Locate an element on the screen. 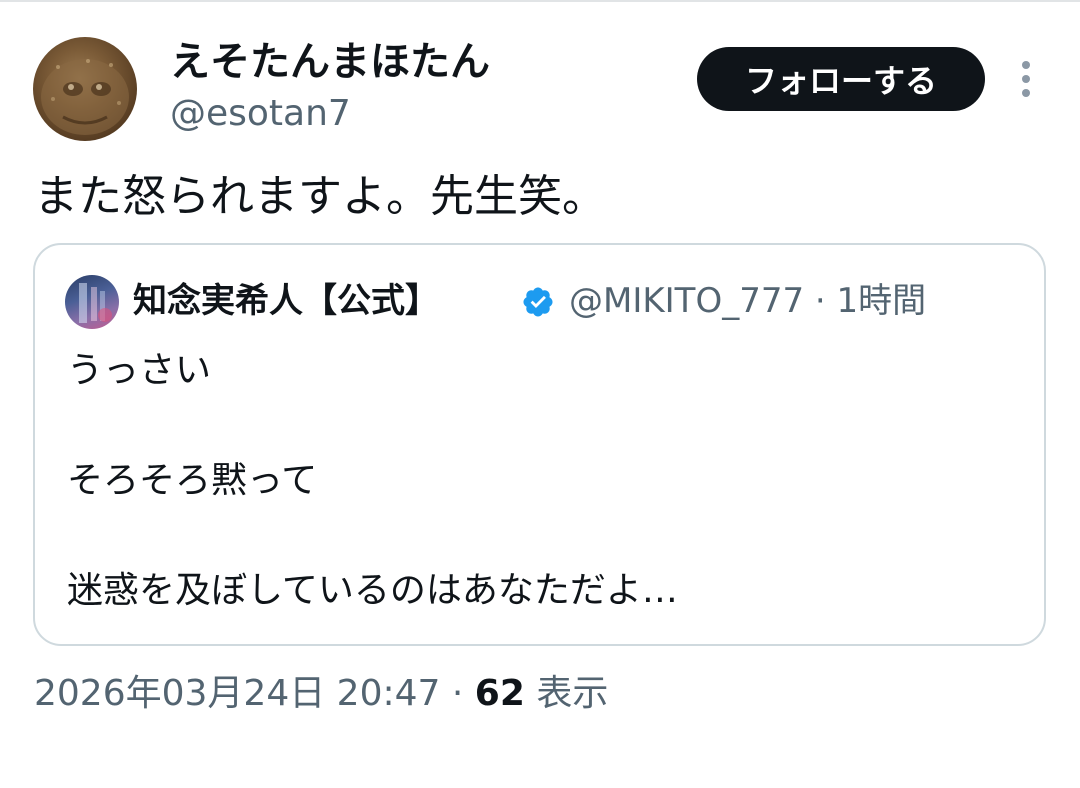 This screenshot has height=788, width=1080. quoted-avatar-image is located at coordinates (95, 303).